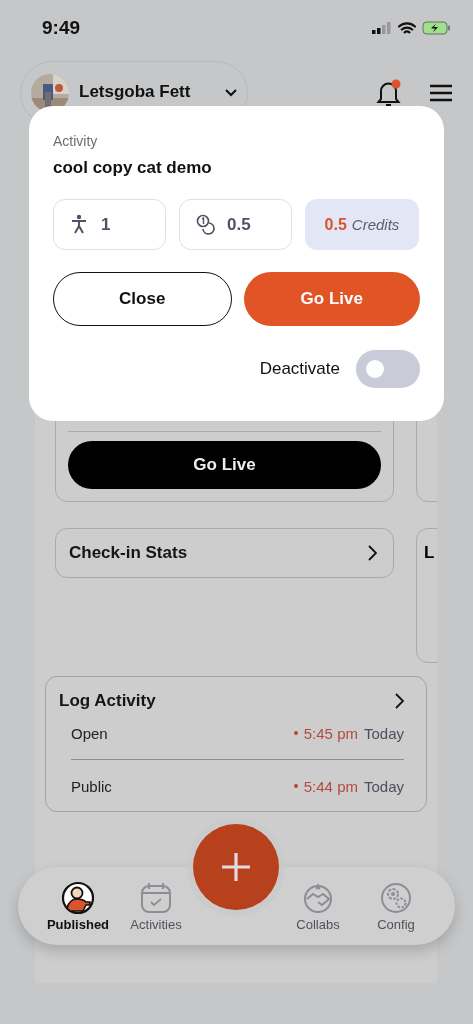  What do you see at coordinates (239, 224) in the screenshot?
I see `stat-value: 0.5` at bounding box center [239, 224].